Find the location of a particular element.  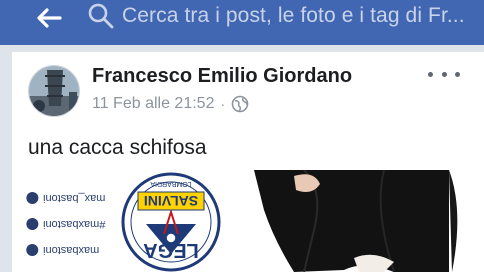

social-handle-3: maxbastoni is located at coordinates (62, 250).